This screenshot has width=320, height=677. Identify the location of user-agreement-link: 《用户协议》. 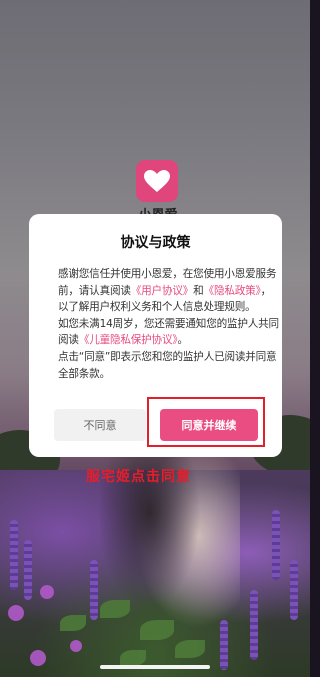
(162, 291).